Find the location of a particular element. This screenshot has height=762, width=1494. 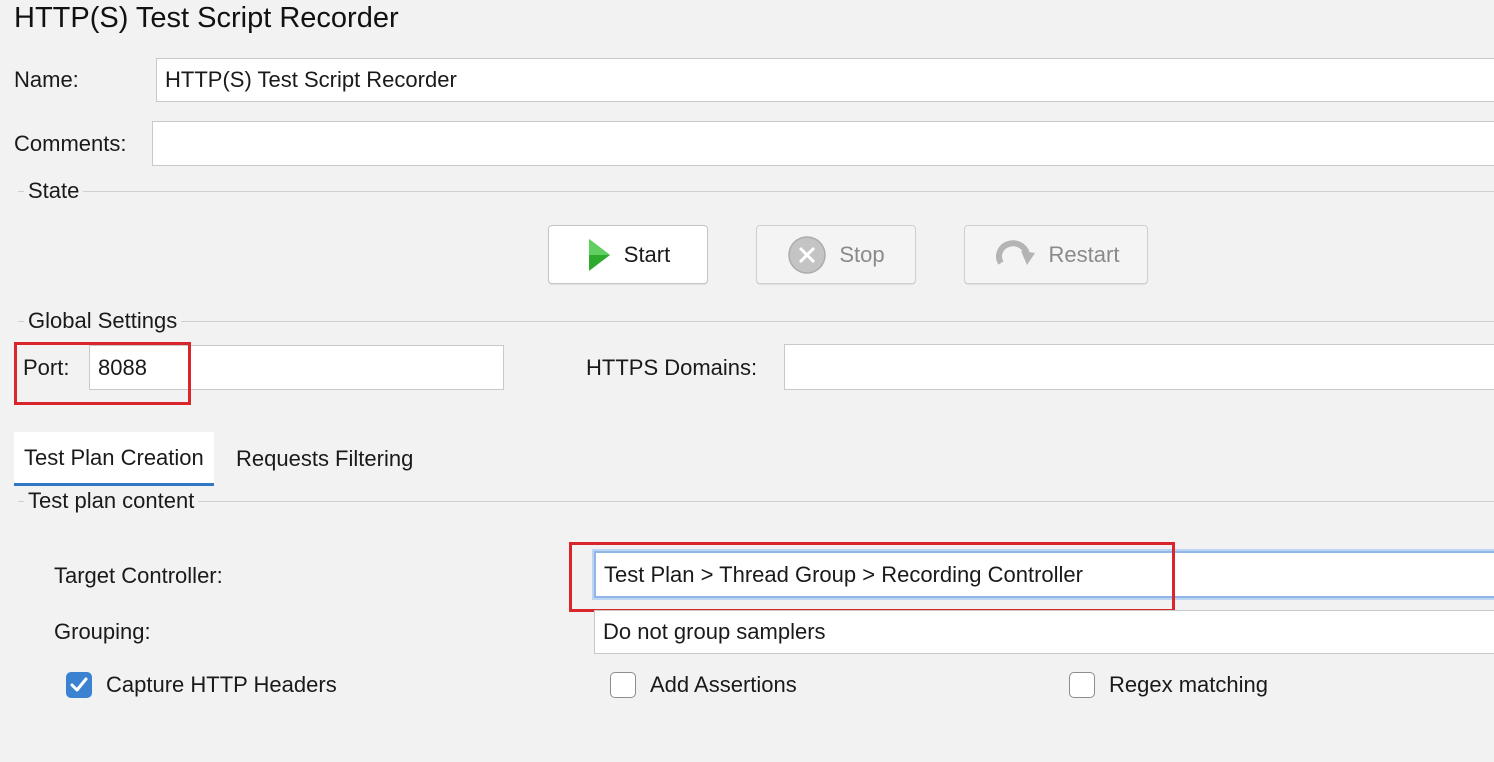

add-assertions-label: Add Assertions is located at coordinates (723, 684).